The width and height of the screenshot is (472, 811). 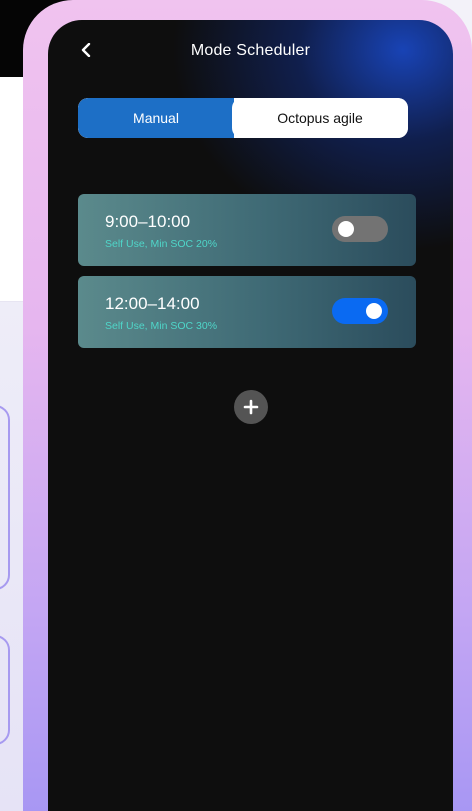 I want to click on schedule-time: 9:00–10:00, so click(x=148, y=221).